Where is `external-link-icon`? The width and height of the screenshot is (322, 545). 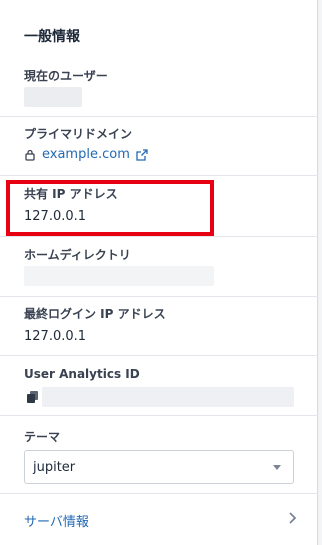 external-link-icon is located at coordinates (142, 154).